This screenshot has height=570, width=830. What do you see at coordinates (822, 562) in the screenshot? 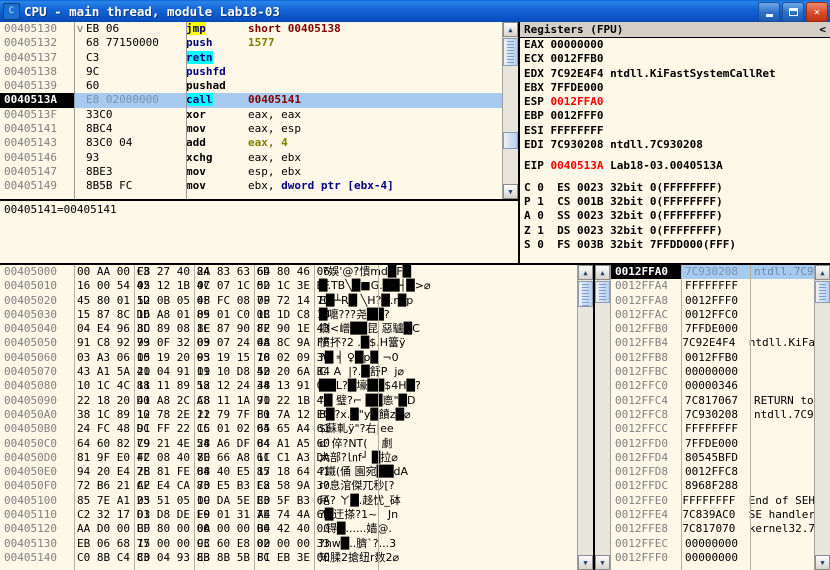
I see `stack-scroll-down2-icon: ▼` at bounding box center [822, 562].